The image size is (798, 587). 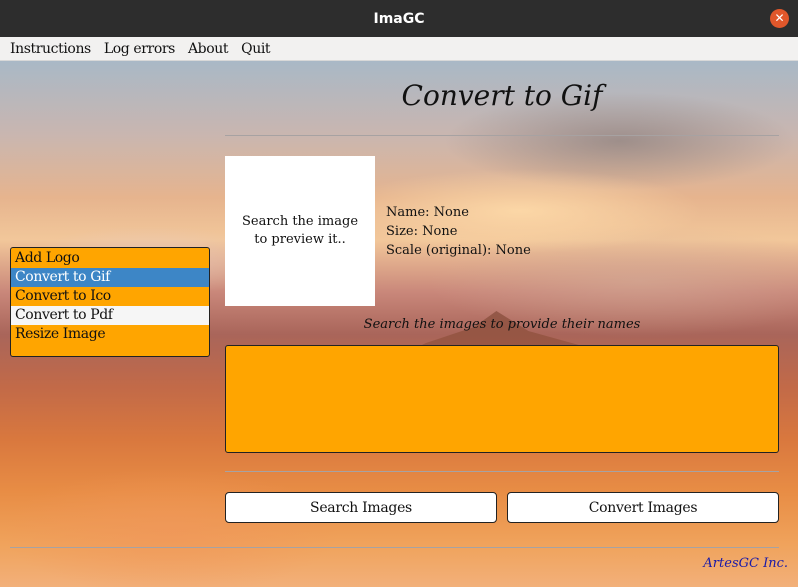 What do you see at coordinates (745, 563) in the screenshot?
I see `footer-credit-link: ArtesGC Inc.` at bounding box center [745, 563].